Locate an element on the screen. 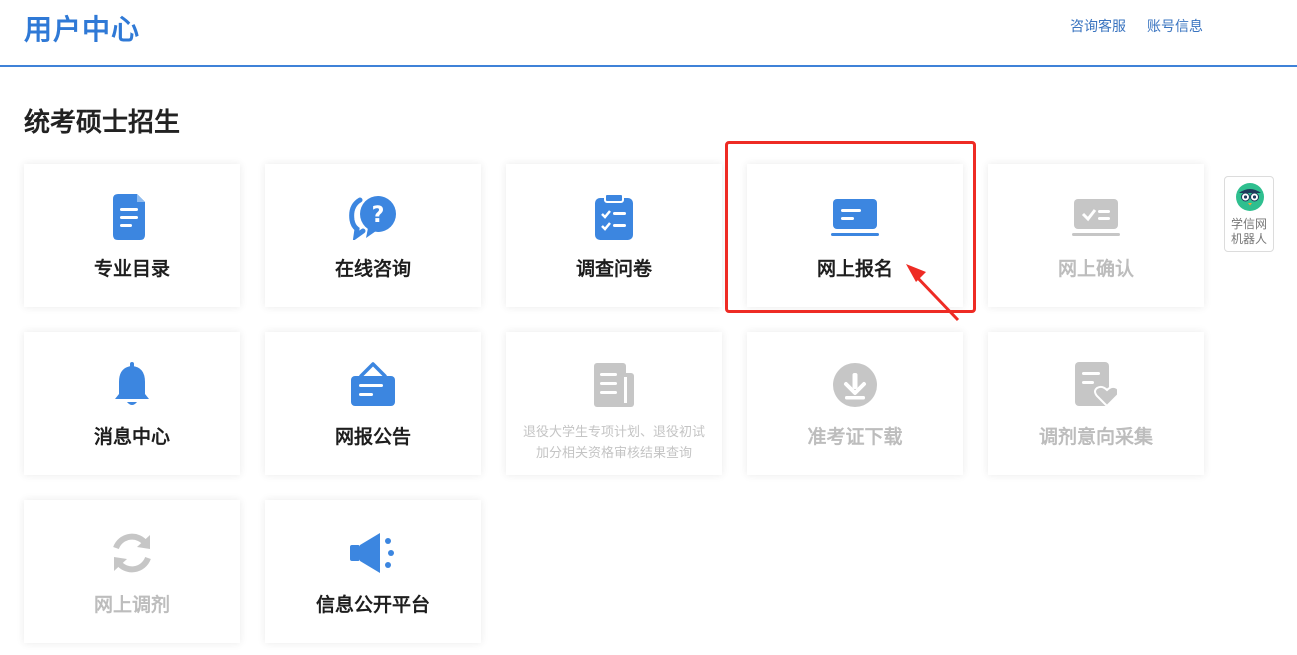  card-label: 调查问卷 is located at coordinates (613, 269).